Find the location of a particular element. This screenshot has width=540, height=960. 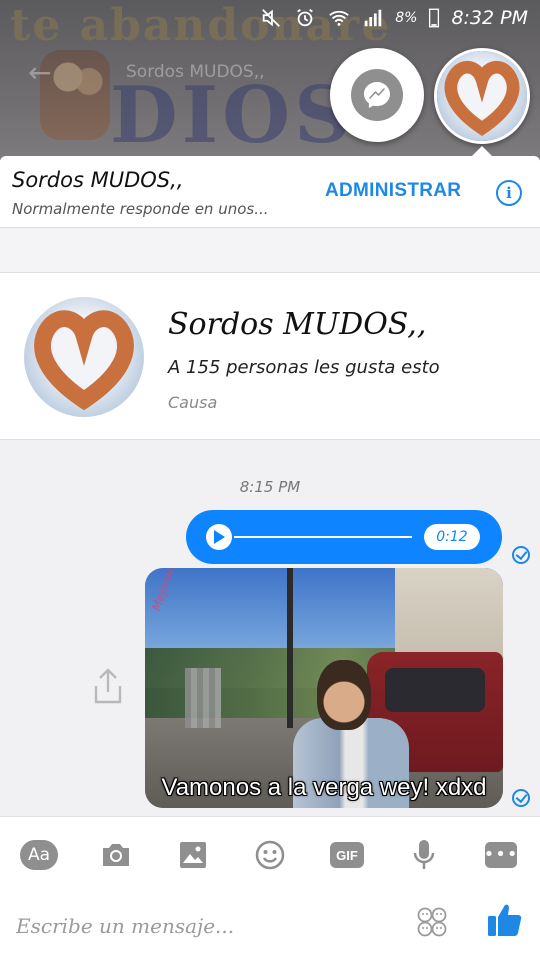

info-icon: i is located at coordinates (509, 193).